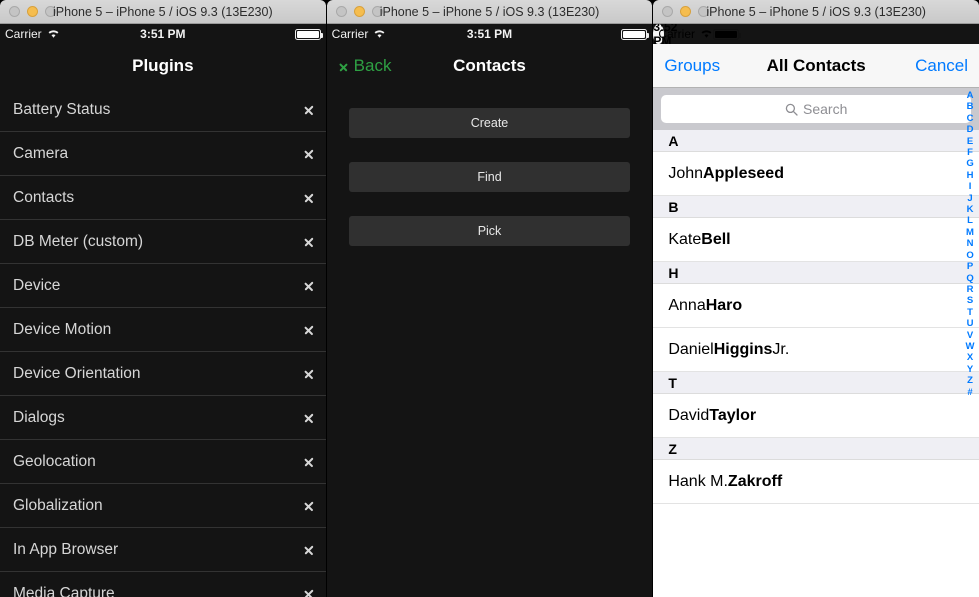 The height and width of the screenshot is (597, 979). Describe the element at coordinates (816, 306) in the screenshot. I see `contact-row: Anna Haro` at that location.